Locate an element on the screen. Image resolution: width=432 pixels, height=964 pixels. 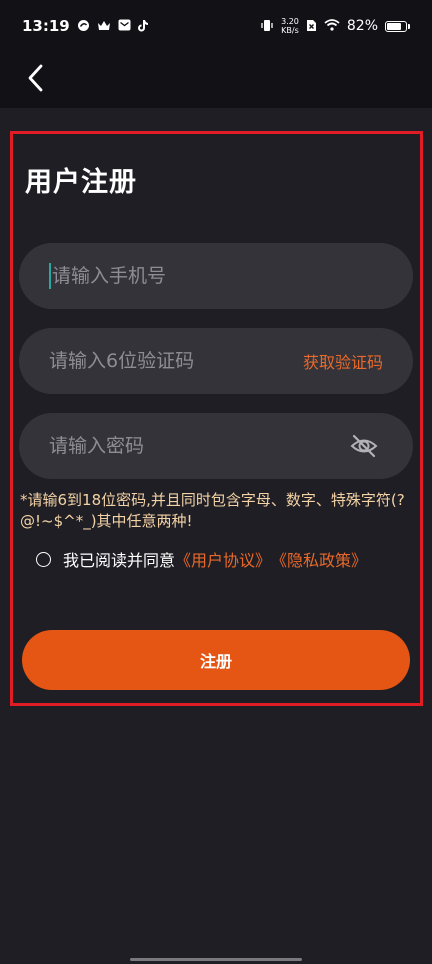
app-header is located at coordinates (216, 80).